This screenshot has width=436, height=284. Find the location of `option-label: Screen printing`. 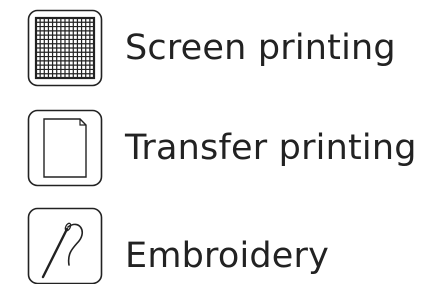

option-label: Screen printing is located at coordinates (260, 48).